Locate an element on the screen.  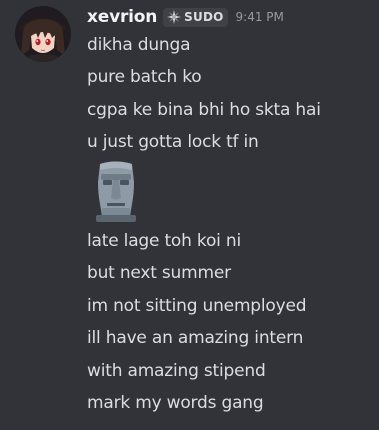
message-line: late lage toh koi ni is located at coordinates (164, 241).